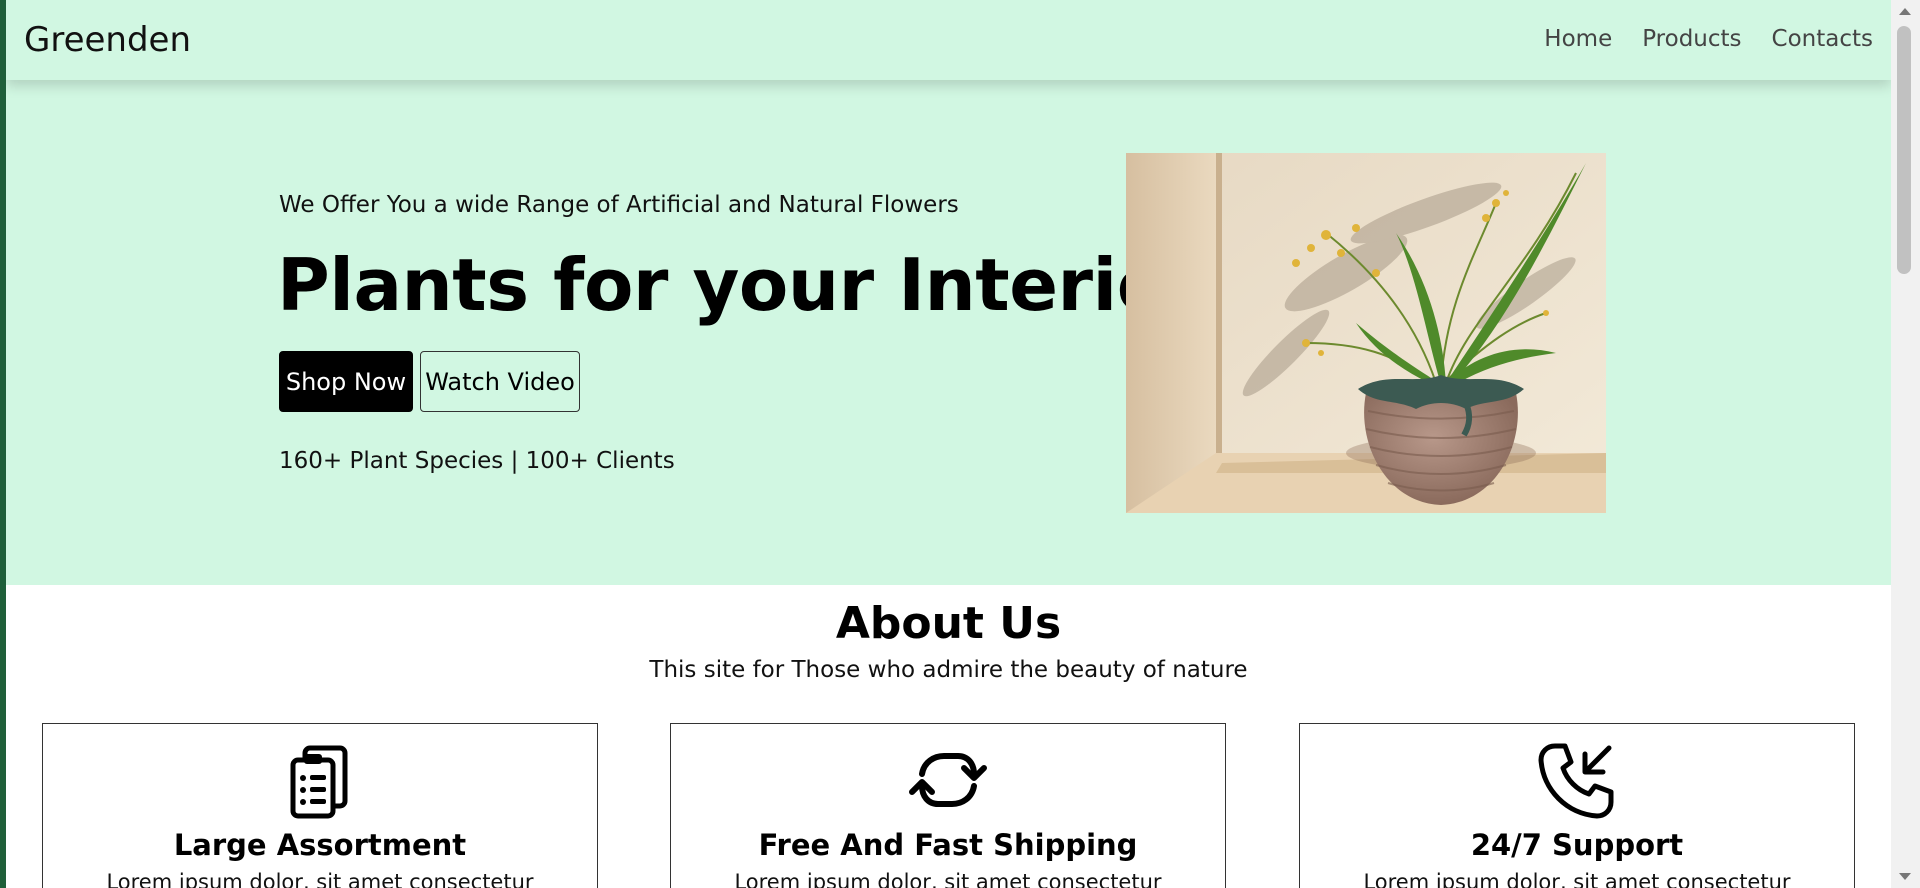 Image resolution: width=1920 pixels, height=888 pixels. I want to click on card-title: Free And Fast Shipping, so click(948, 845).